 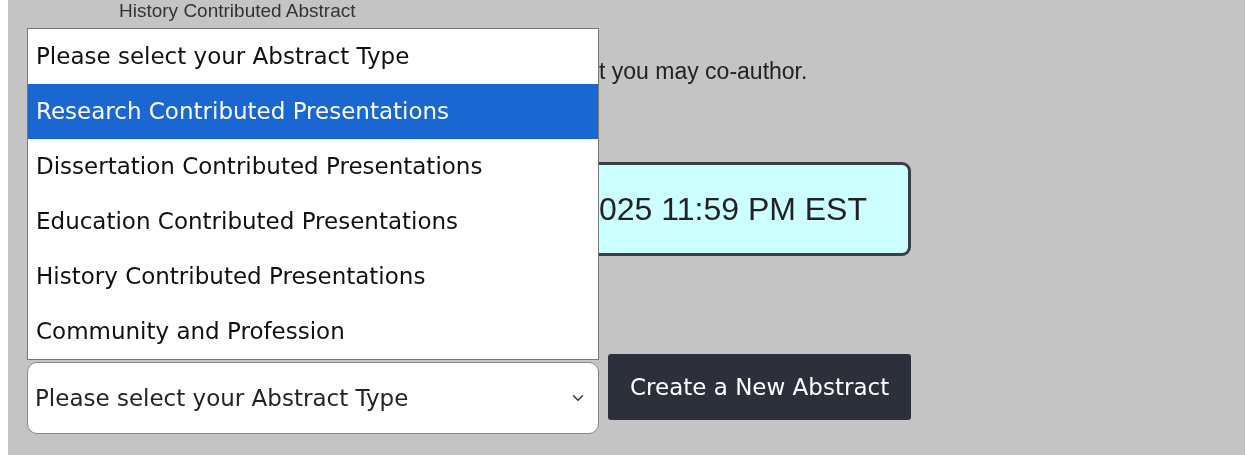 What do you see at coordinates (237, 11) in the screenshot?
I see `section-heading: History Contributed Abstract` at bounding box center [237, 11].